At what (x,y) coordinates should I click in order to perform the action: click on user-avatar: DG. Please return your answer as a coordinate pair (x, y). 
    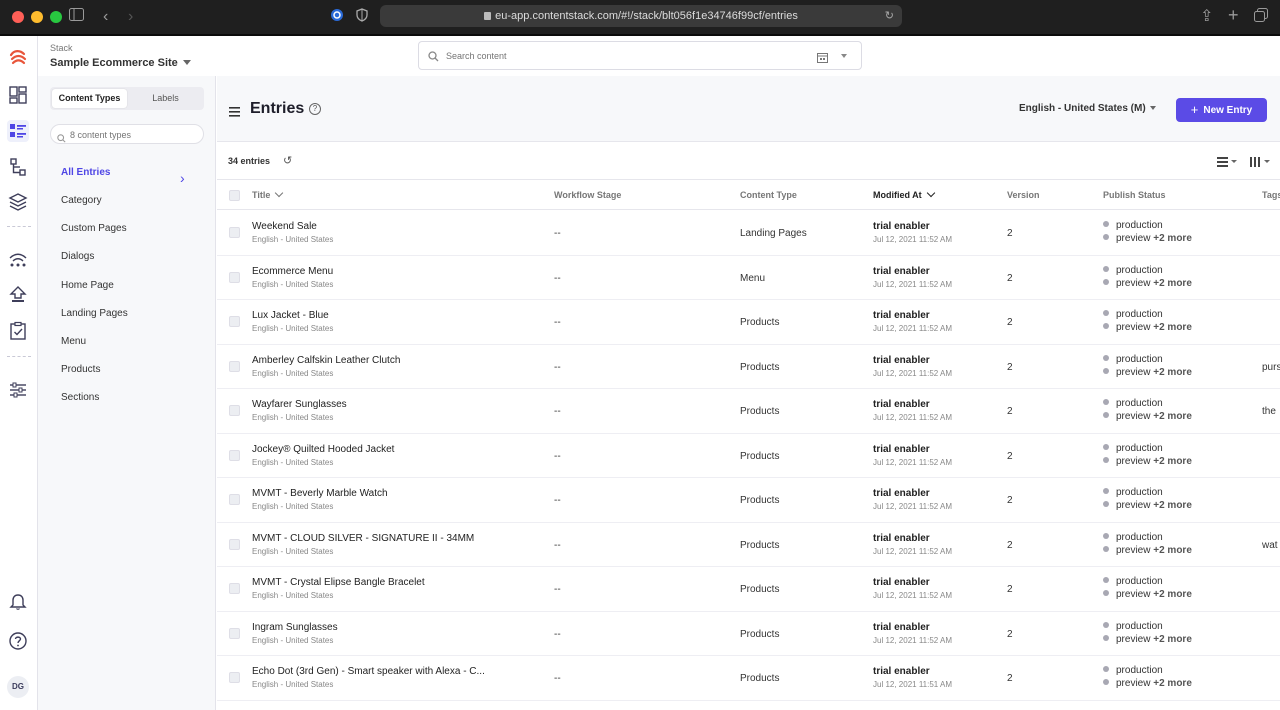
    Looking at the image, I should click on (18, 687).